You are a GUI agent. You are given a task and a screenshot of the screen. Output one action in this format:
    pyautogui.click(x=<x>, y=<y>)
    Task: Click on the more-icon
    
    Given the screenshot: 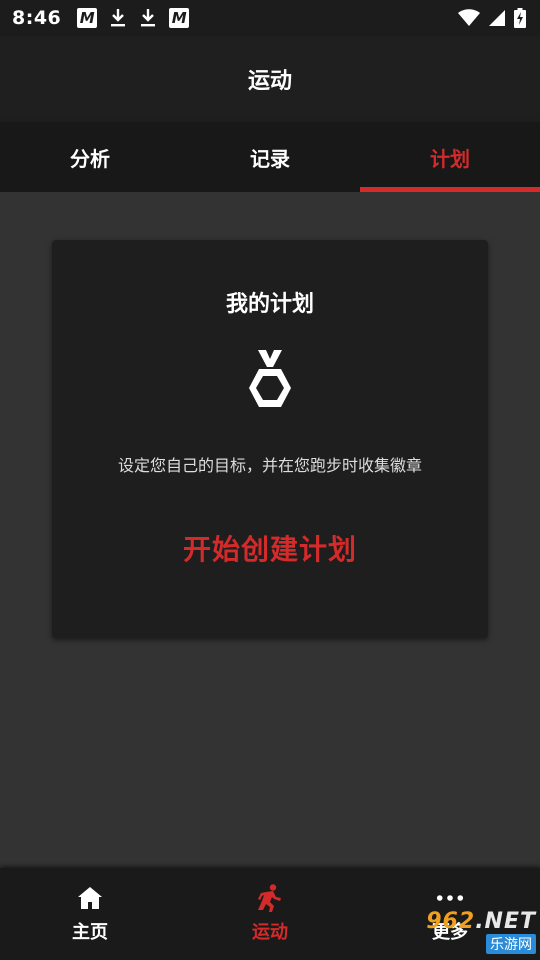 What is the action you would take?
    pyautogui.click(x=450, y=898)
    